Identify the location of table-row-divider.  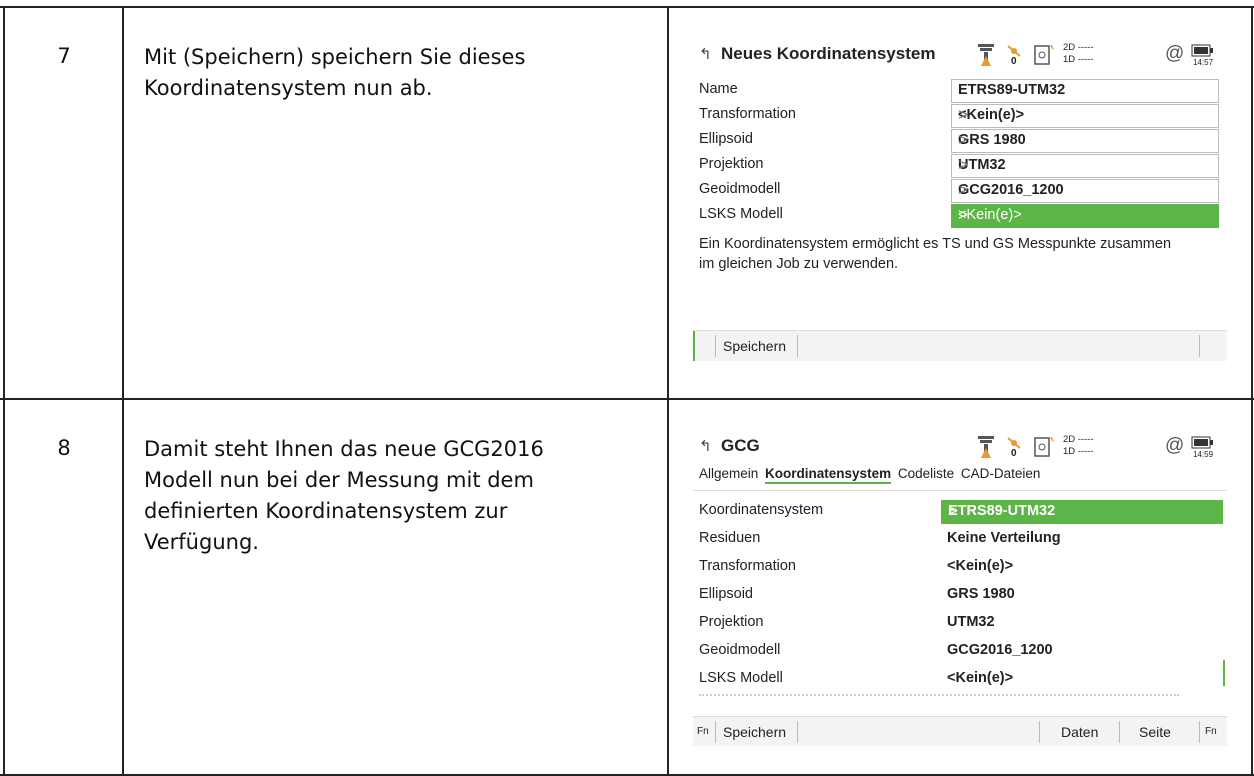
(627, 399).